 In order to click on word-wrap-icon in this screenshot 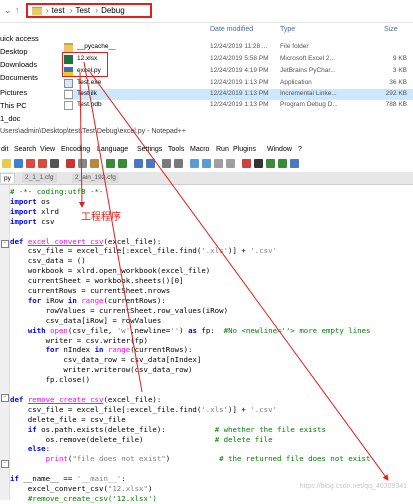, I will do `click(206, 163)`.